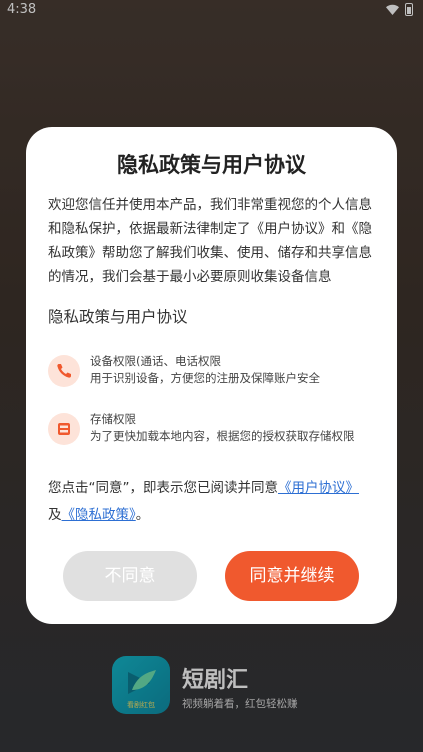 The width and height of the screenshot is (423, 752). What do you see at coordinates (130, 576) in the screenshot?
I see `decline-button: 不同意` at bounding box center [130, 576].